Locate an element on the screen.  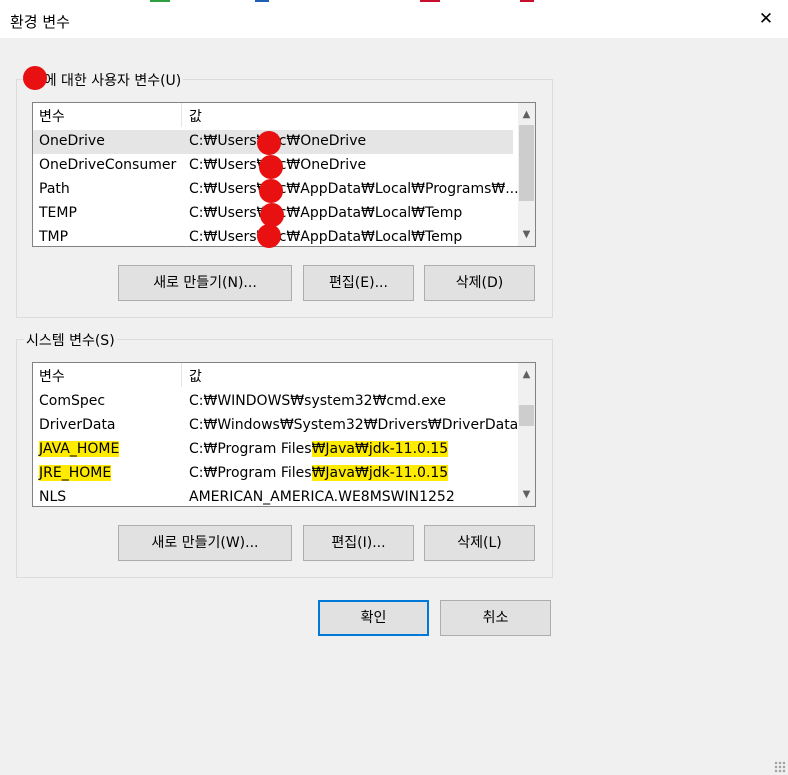
variable-name: TEMP is located at coordinates (58, 213).